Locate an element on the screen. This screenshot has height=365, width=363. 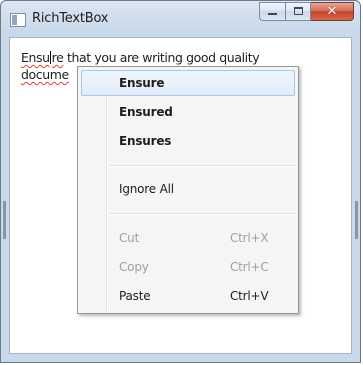
left-frame-edge is located at coordinates (4, 220).